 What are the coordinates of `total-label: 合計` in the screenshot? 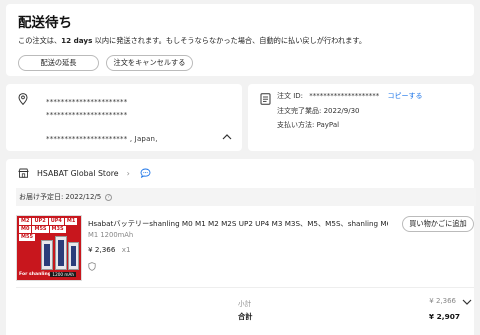 It's located at (245, 316).